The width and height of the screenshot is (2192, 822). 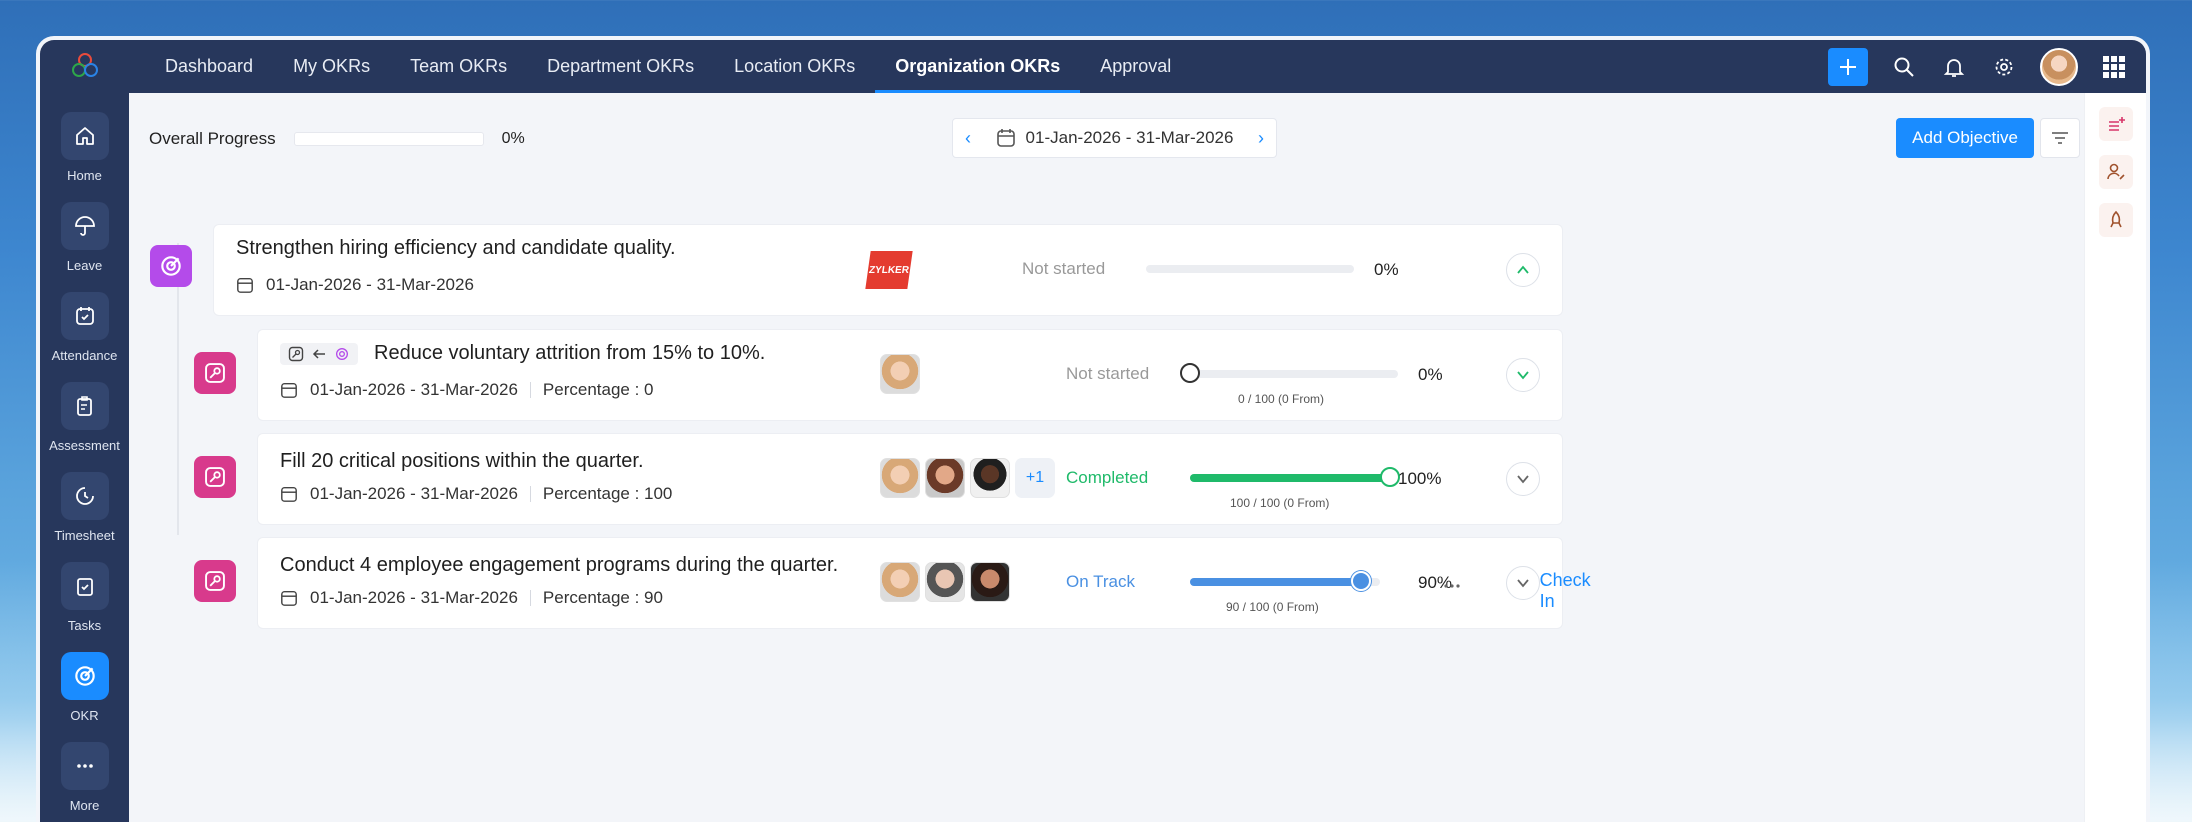 I want to click on clock-refresh-icon, so click(x=84, y=496).